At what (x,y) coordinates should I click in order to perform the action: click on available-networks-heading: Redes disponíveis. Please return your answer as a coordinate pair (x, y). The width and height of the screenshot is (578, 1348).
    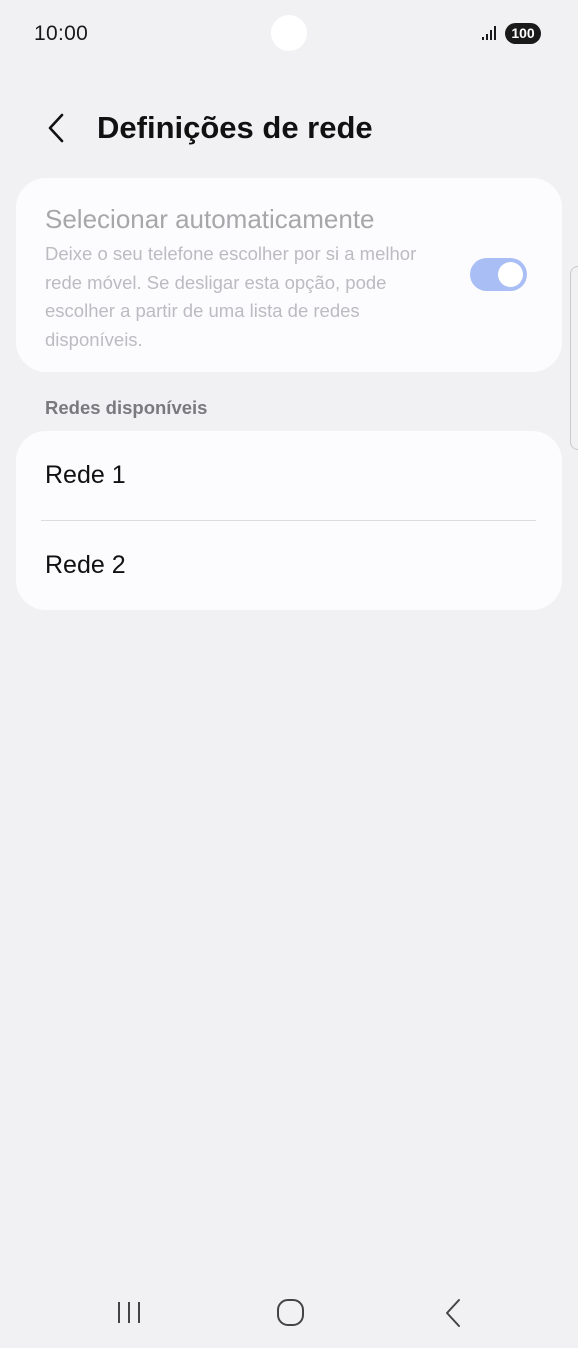
    Looking at the image, I should click on (126, 407).